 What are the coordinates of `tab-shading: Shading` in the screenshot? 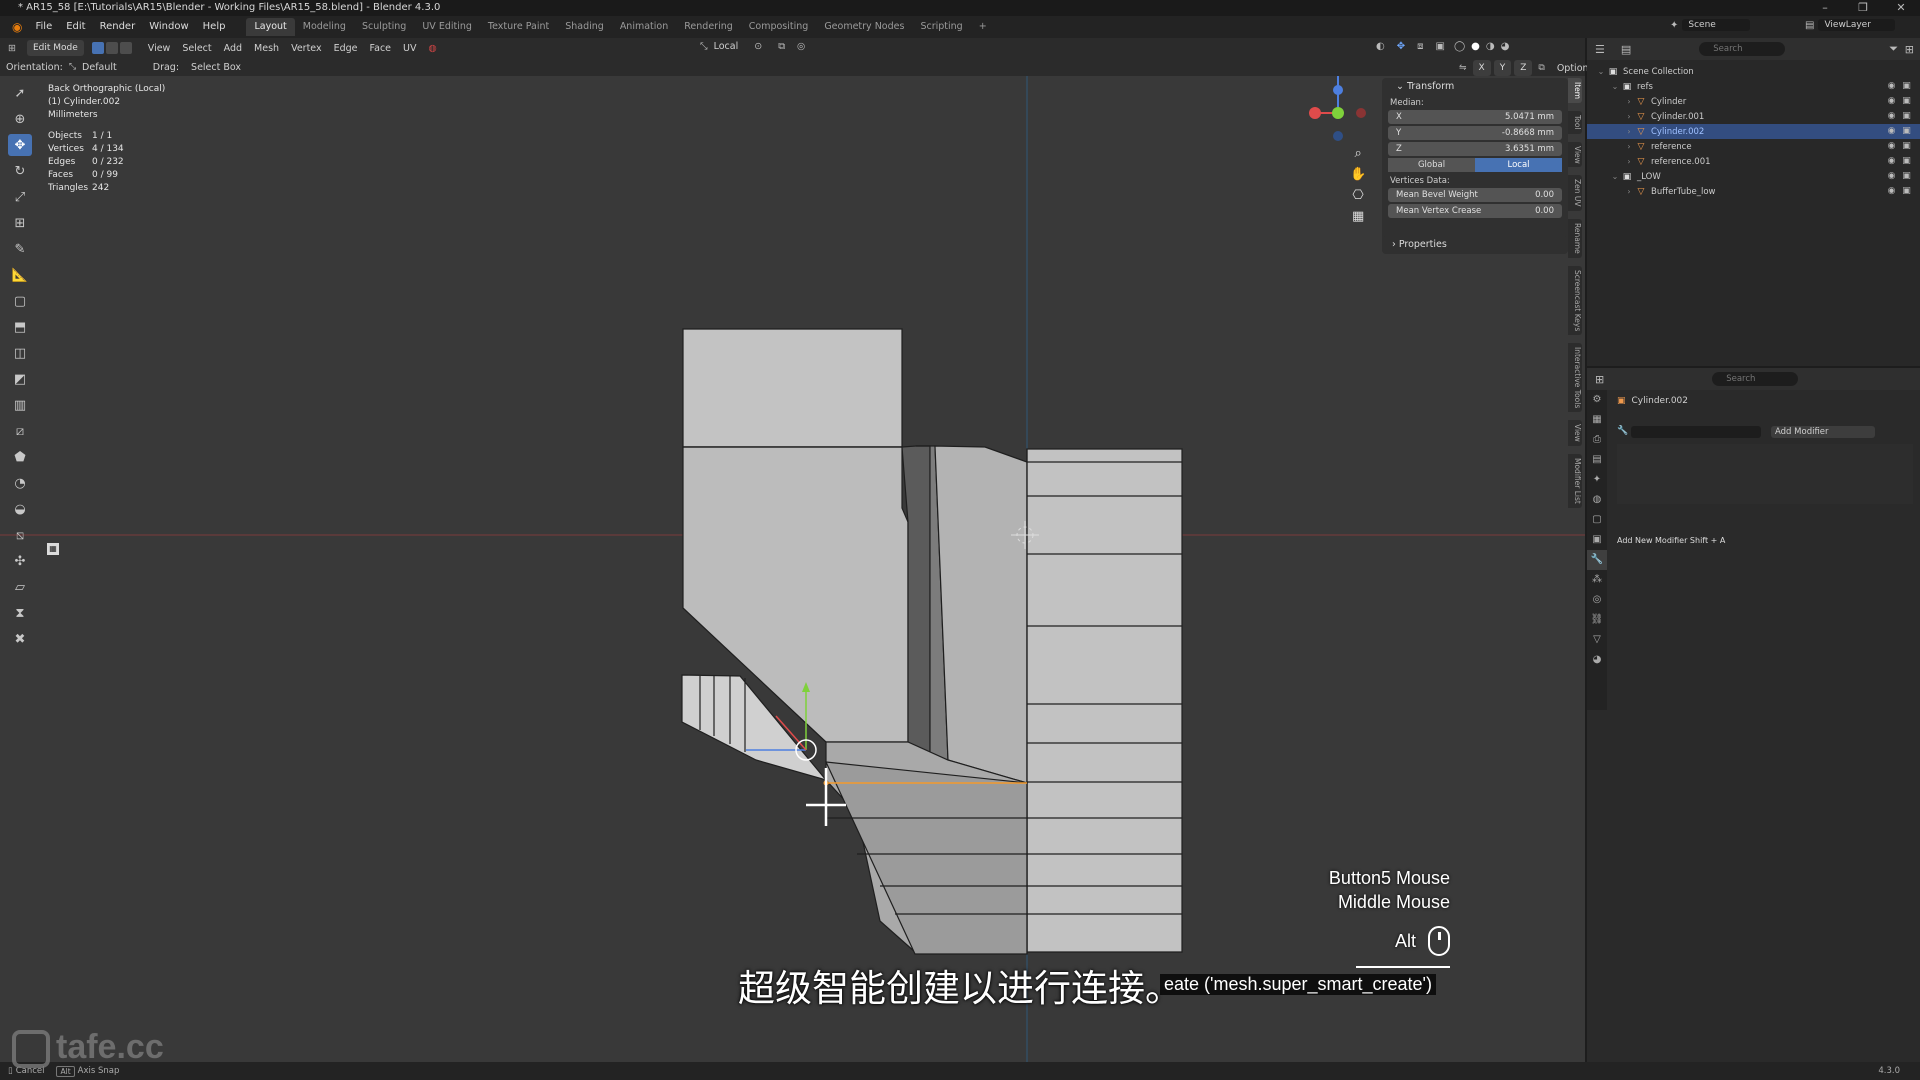 It's located at (584, 27).